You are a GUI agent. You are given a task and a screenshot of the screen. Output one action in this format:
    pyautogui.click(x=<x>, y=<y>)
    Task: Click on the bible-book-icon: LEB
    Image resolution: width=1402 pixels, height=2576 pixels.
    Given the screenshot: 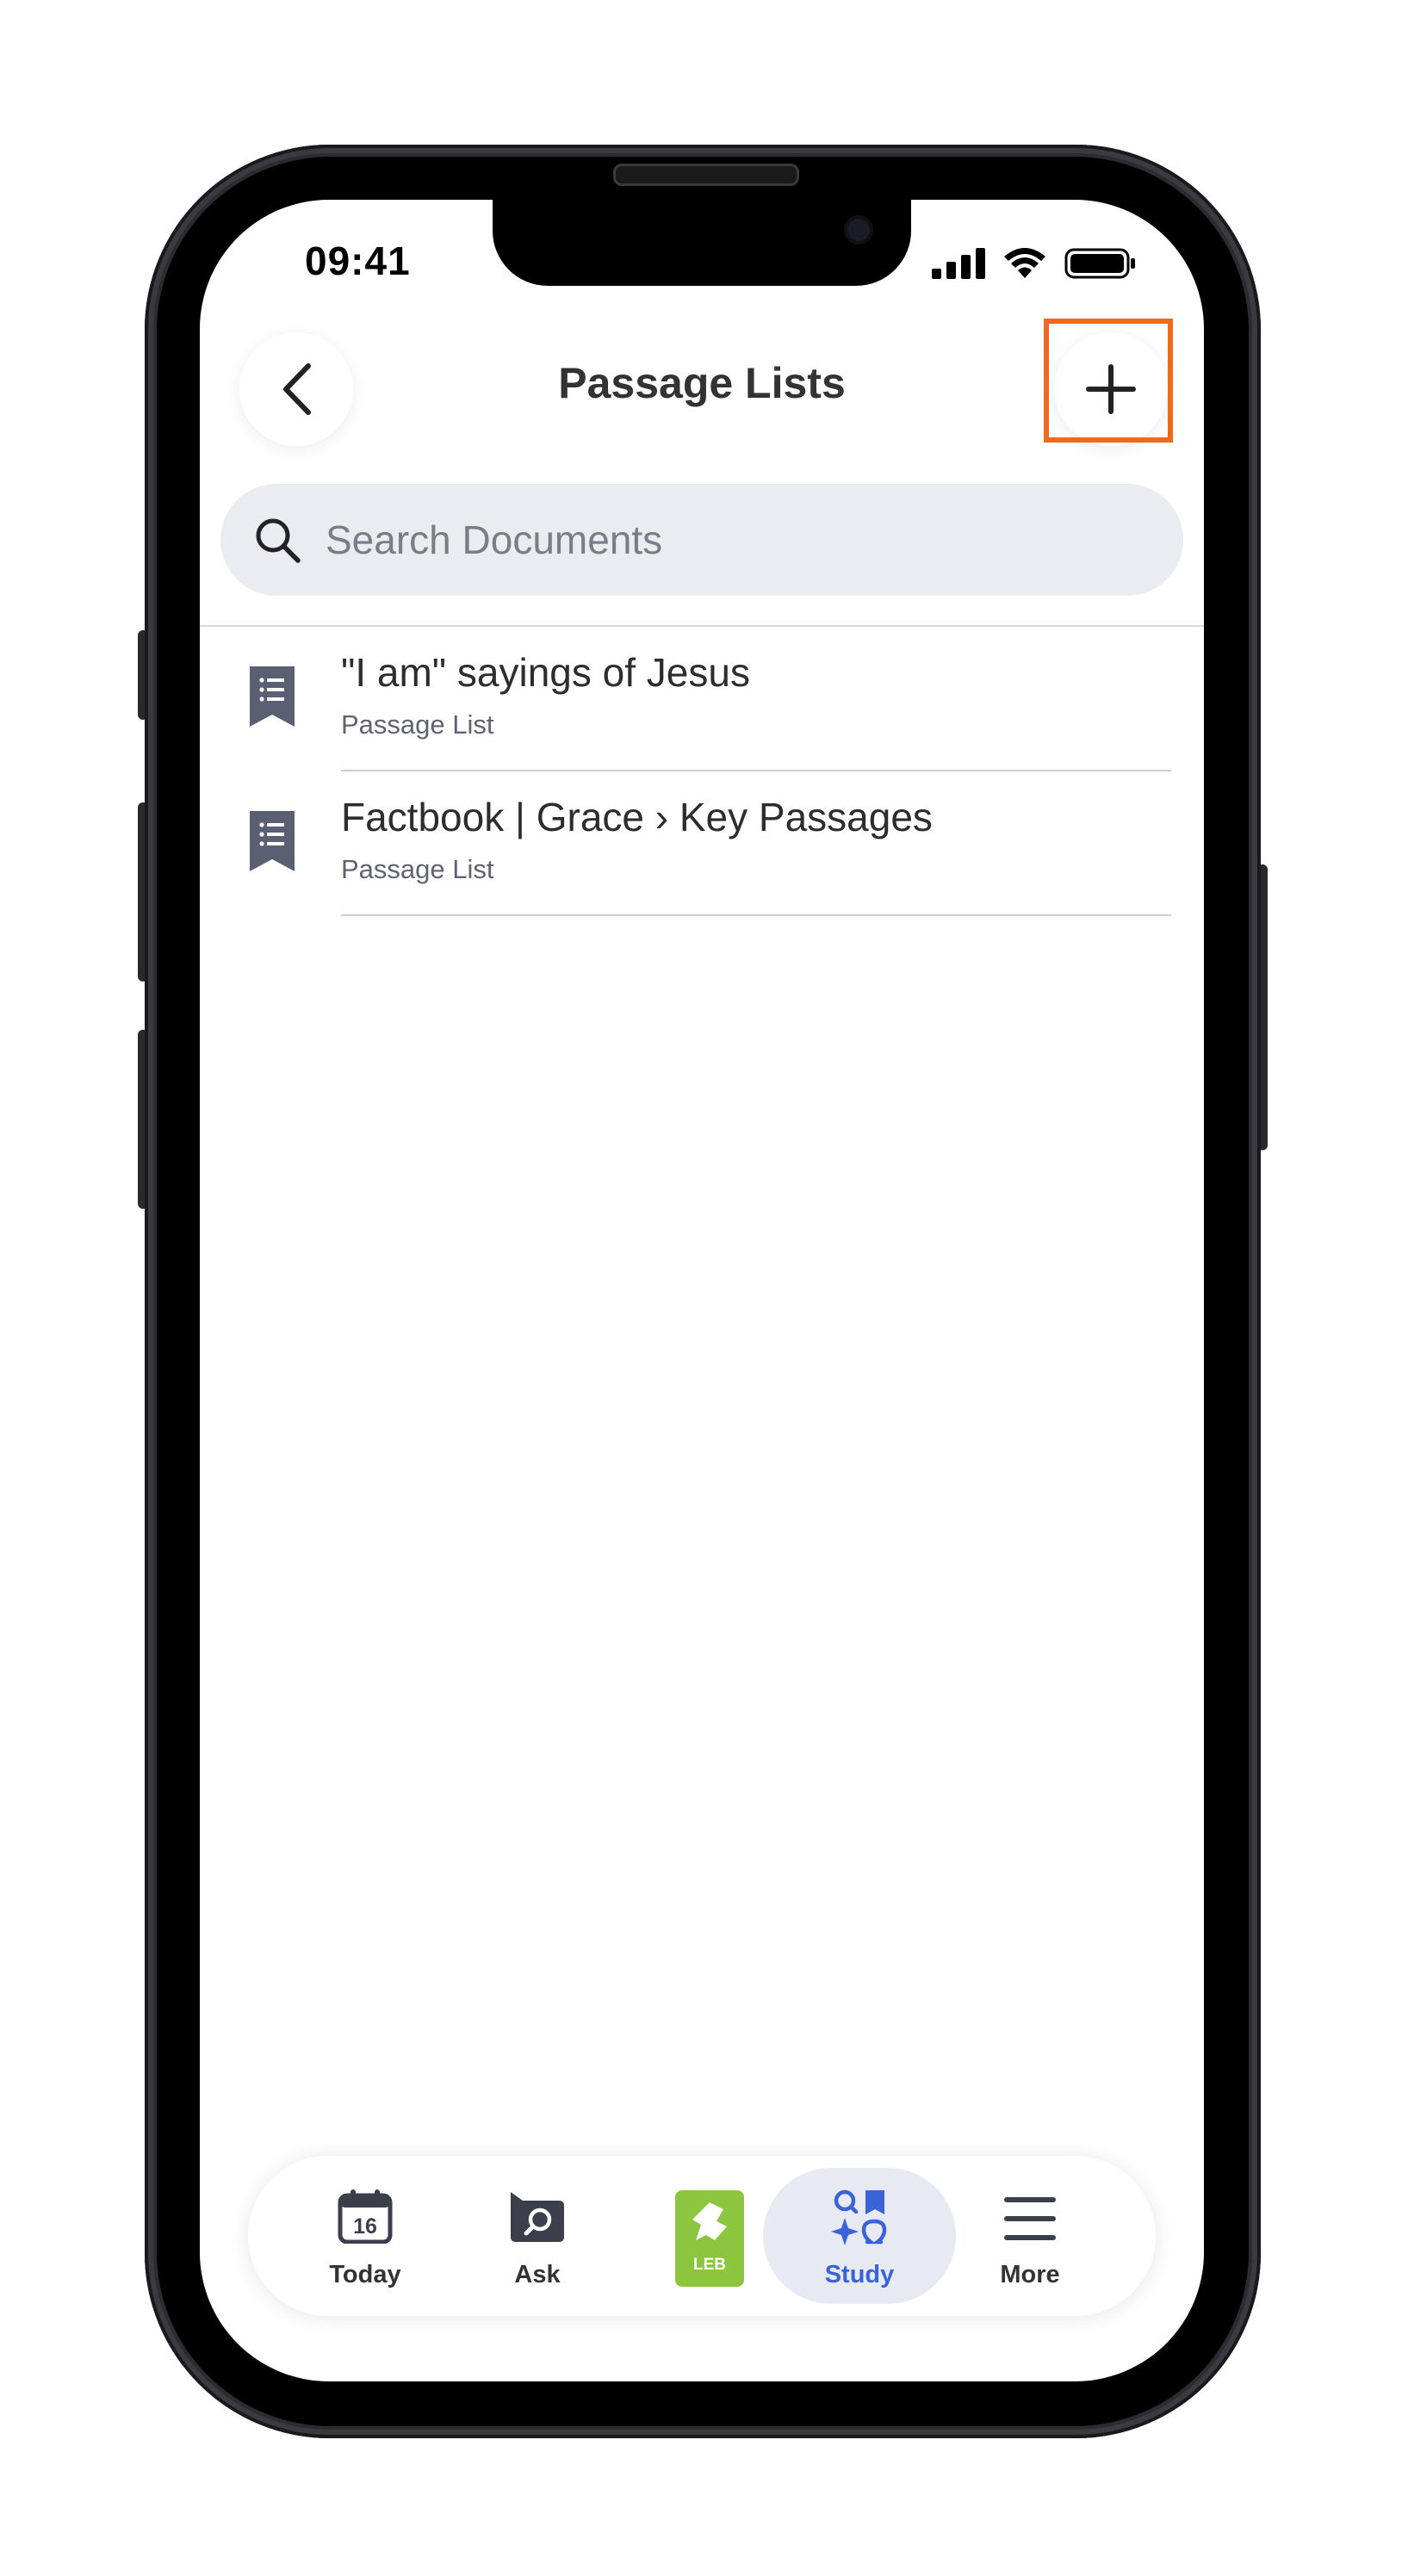 What is the action you would take?
    pyautogui.click(x=709, y=2239)
    